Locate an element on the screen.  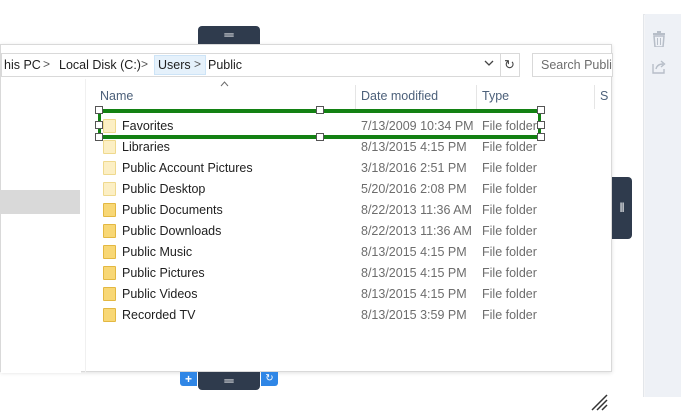
resize-handle-bottom-left is located at coordinates (99, 137).